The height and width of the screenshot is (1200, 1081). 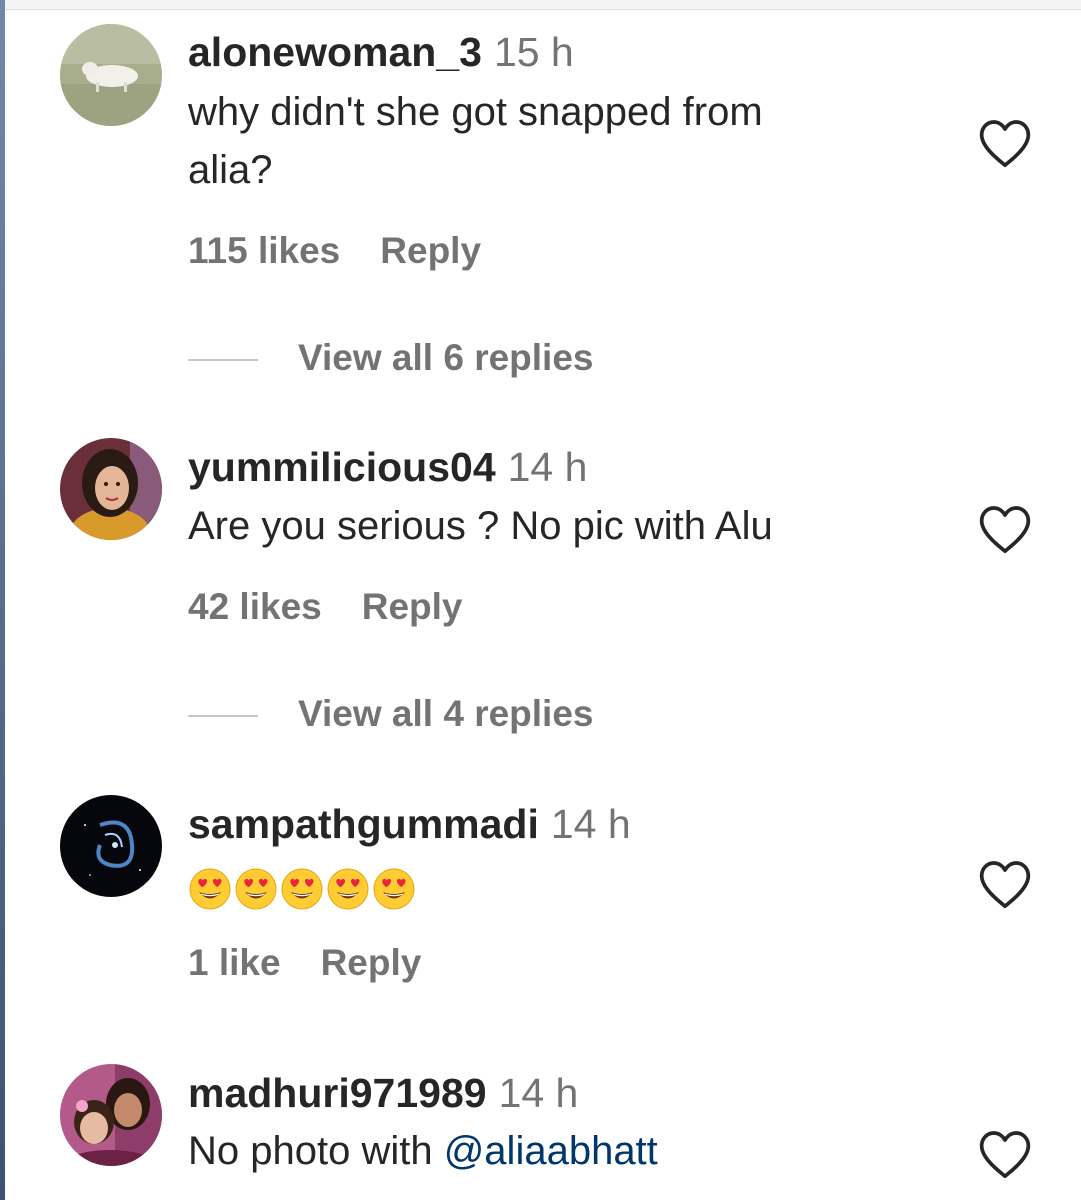 I want to click on view-replies-button: View all 4 replies, so click(x=391, y=714).